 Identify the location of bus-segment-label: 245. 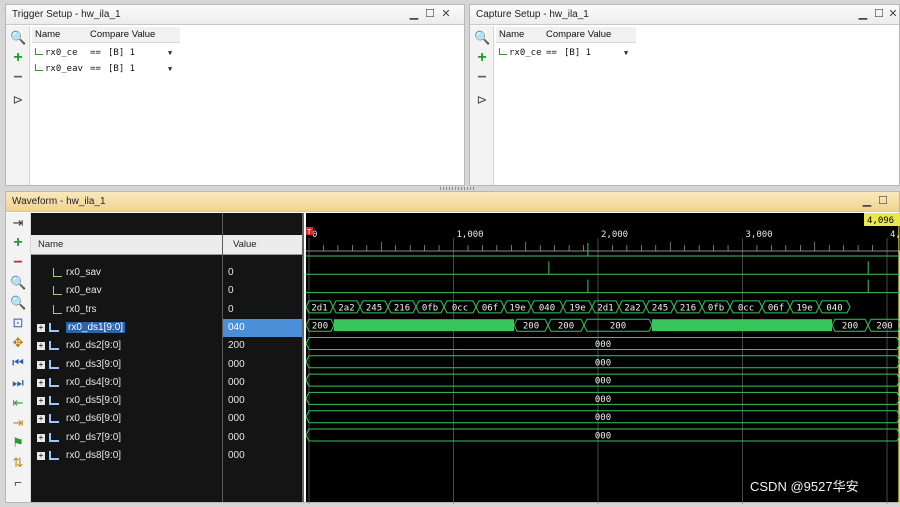
(660, 308).